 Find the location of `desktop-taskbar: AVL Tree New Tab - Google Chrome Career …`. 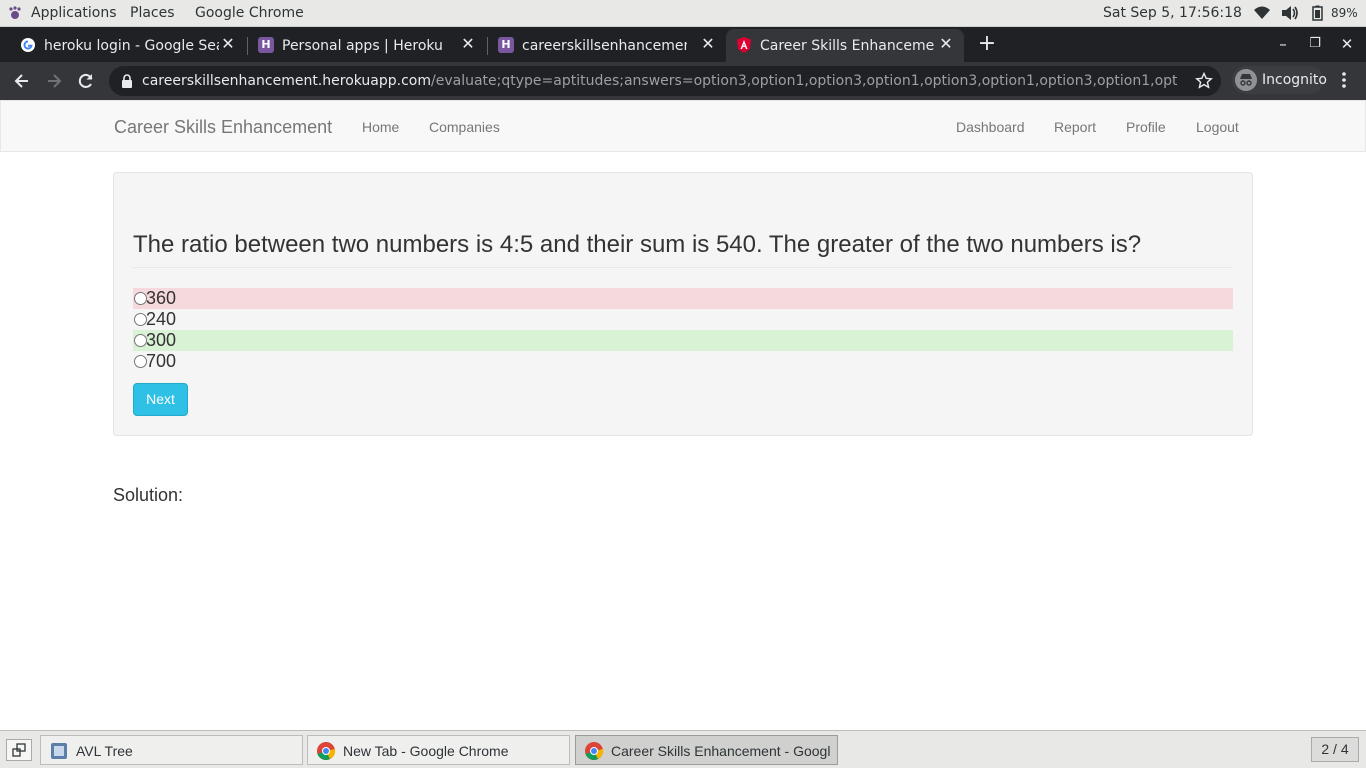

desktop-taskbar: AVL Tree New Tab - Google Chrome Career … is located at coordinates (683, 749).